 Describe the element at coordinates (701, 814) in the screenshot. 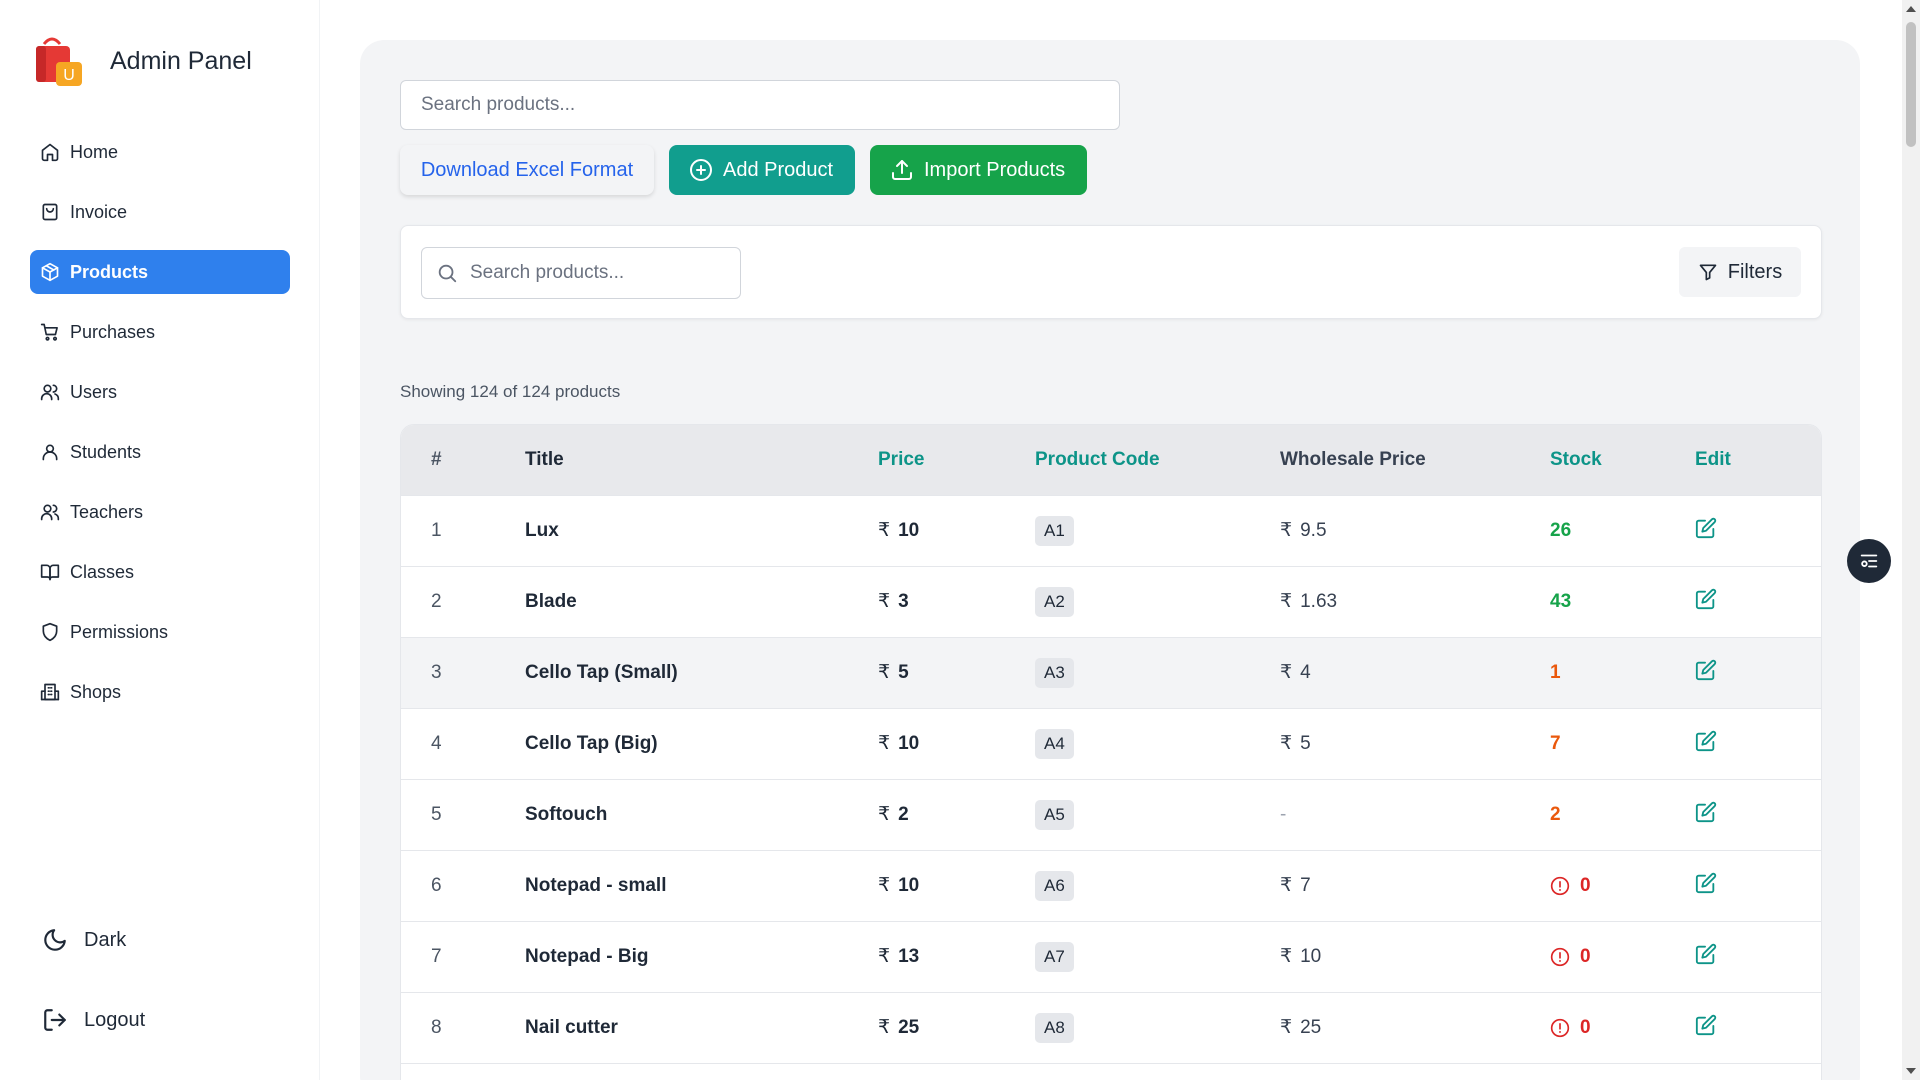

I see `product-title: Softouch` at that location.